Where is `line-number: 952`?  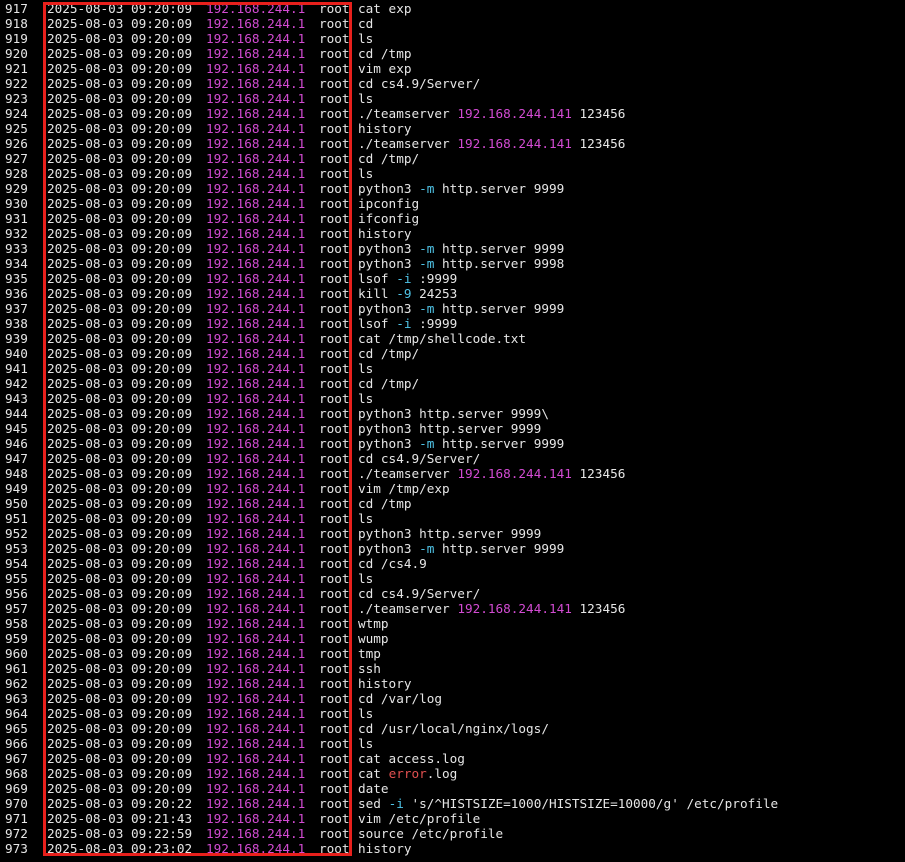 line-number: 952 is located at coordinates (16, 533).